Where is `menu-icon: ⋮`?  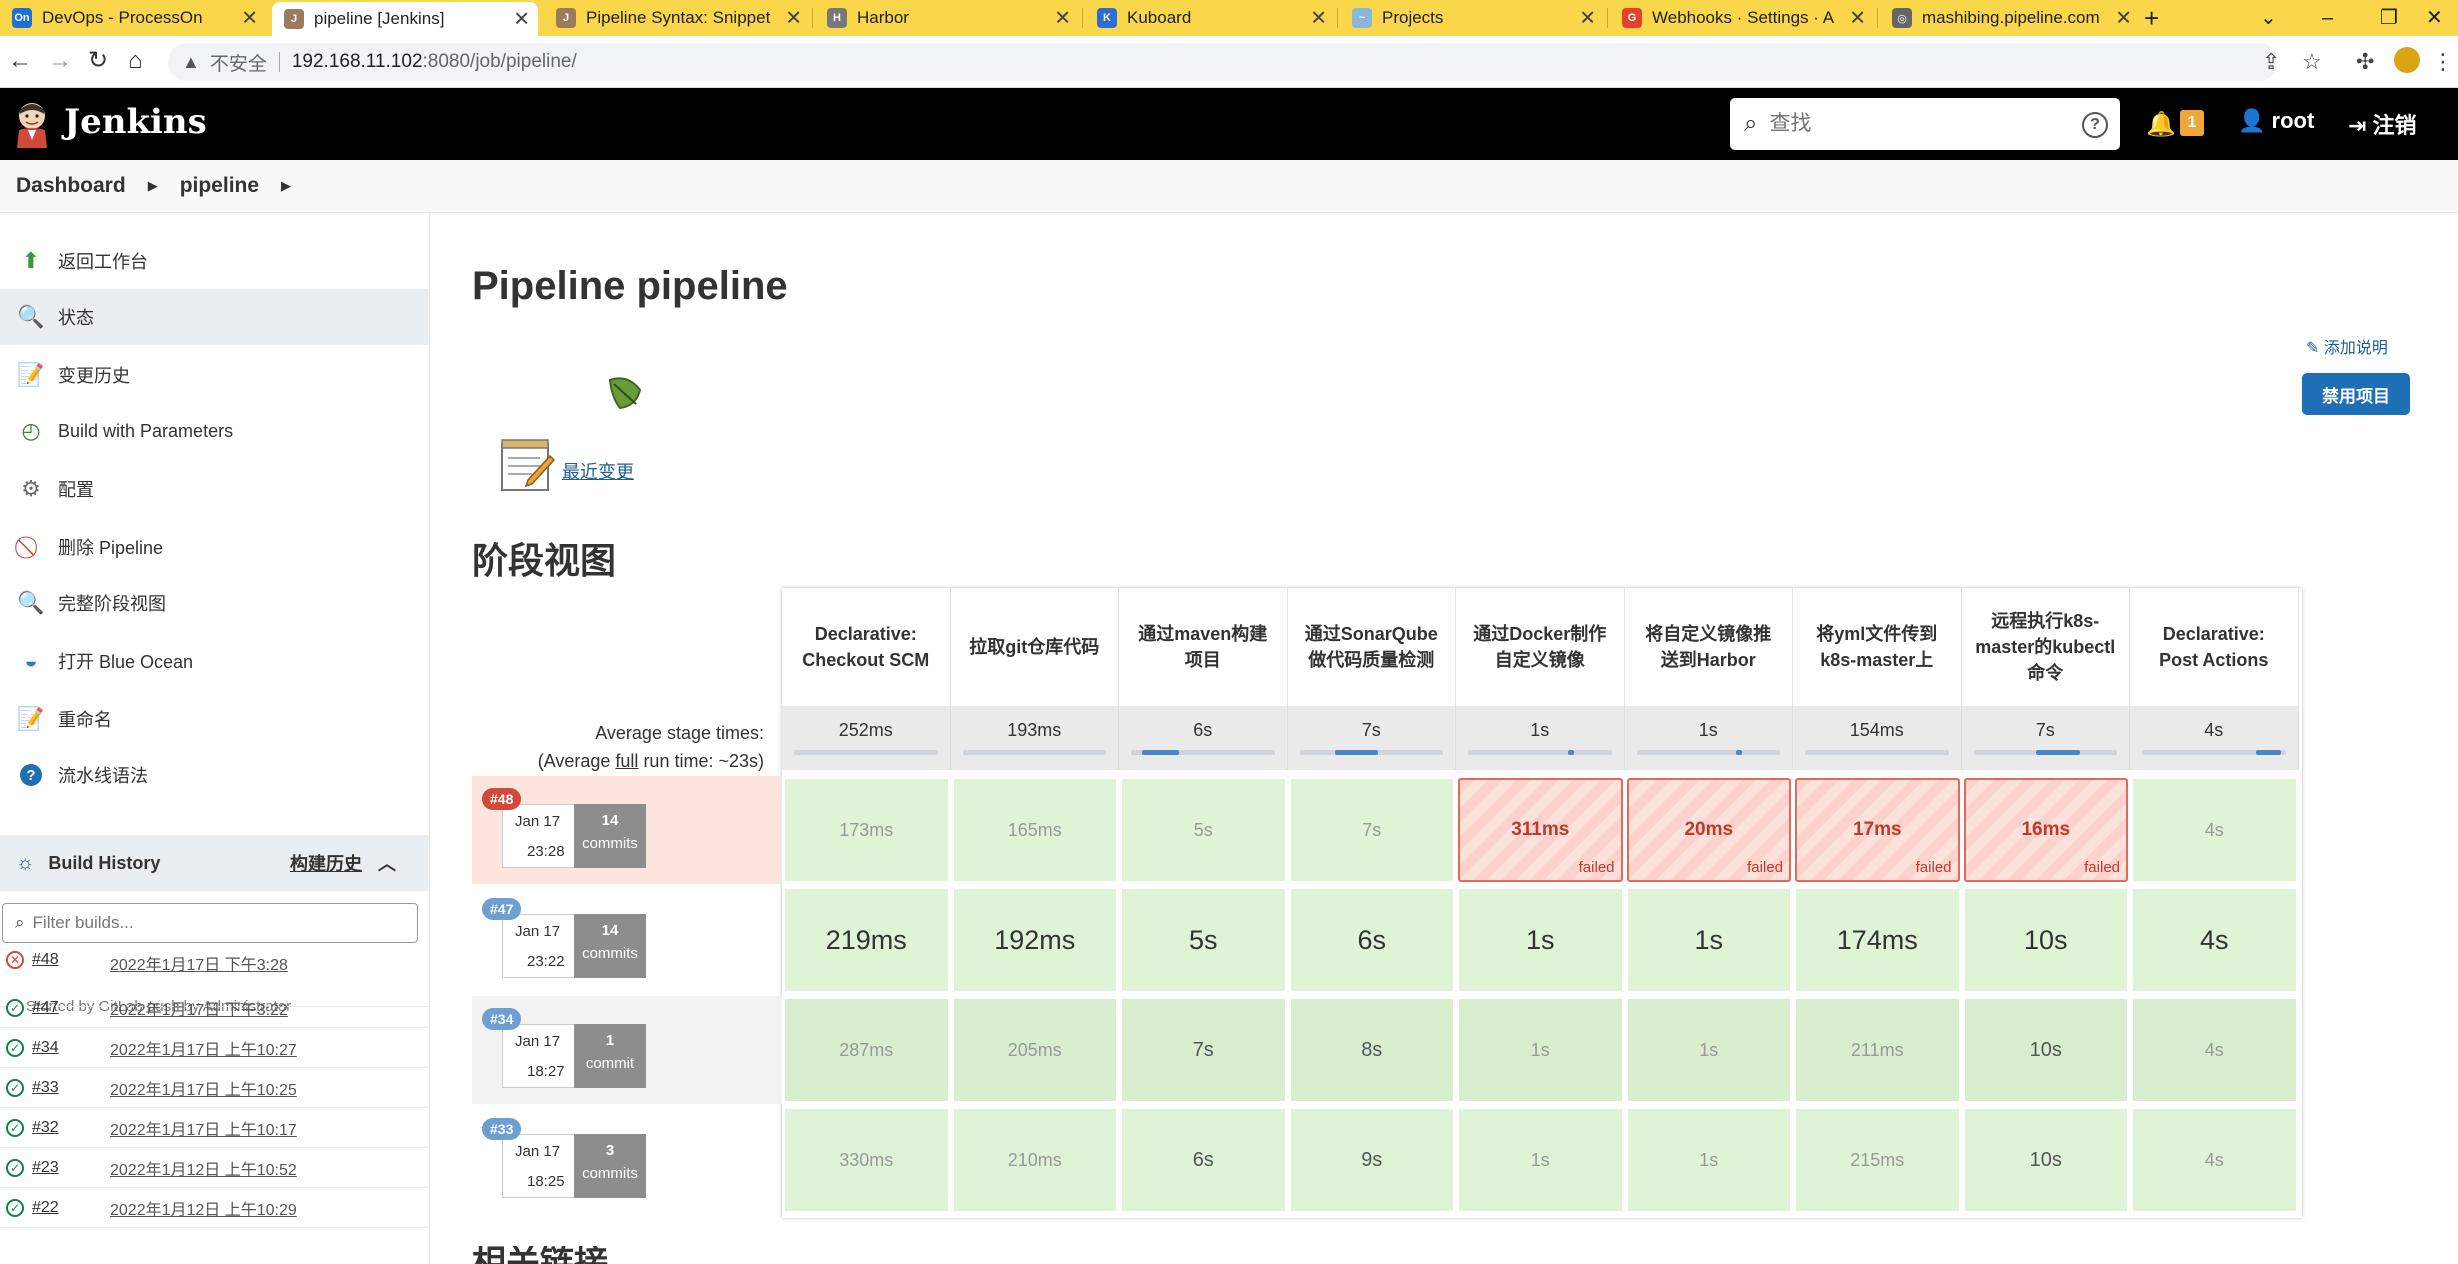 menu-icon: ⋮ is located at coordinates (2443, 62).